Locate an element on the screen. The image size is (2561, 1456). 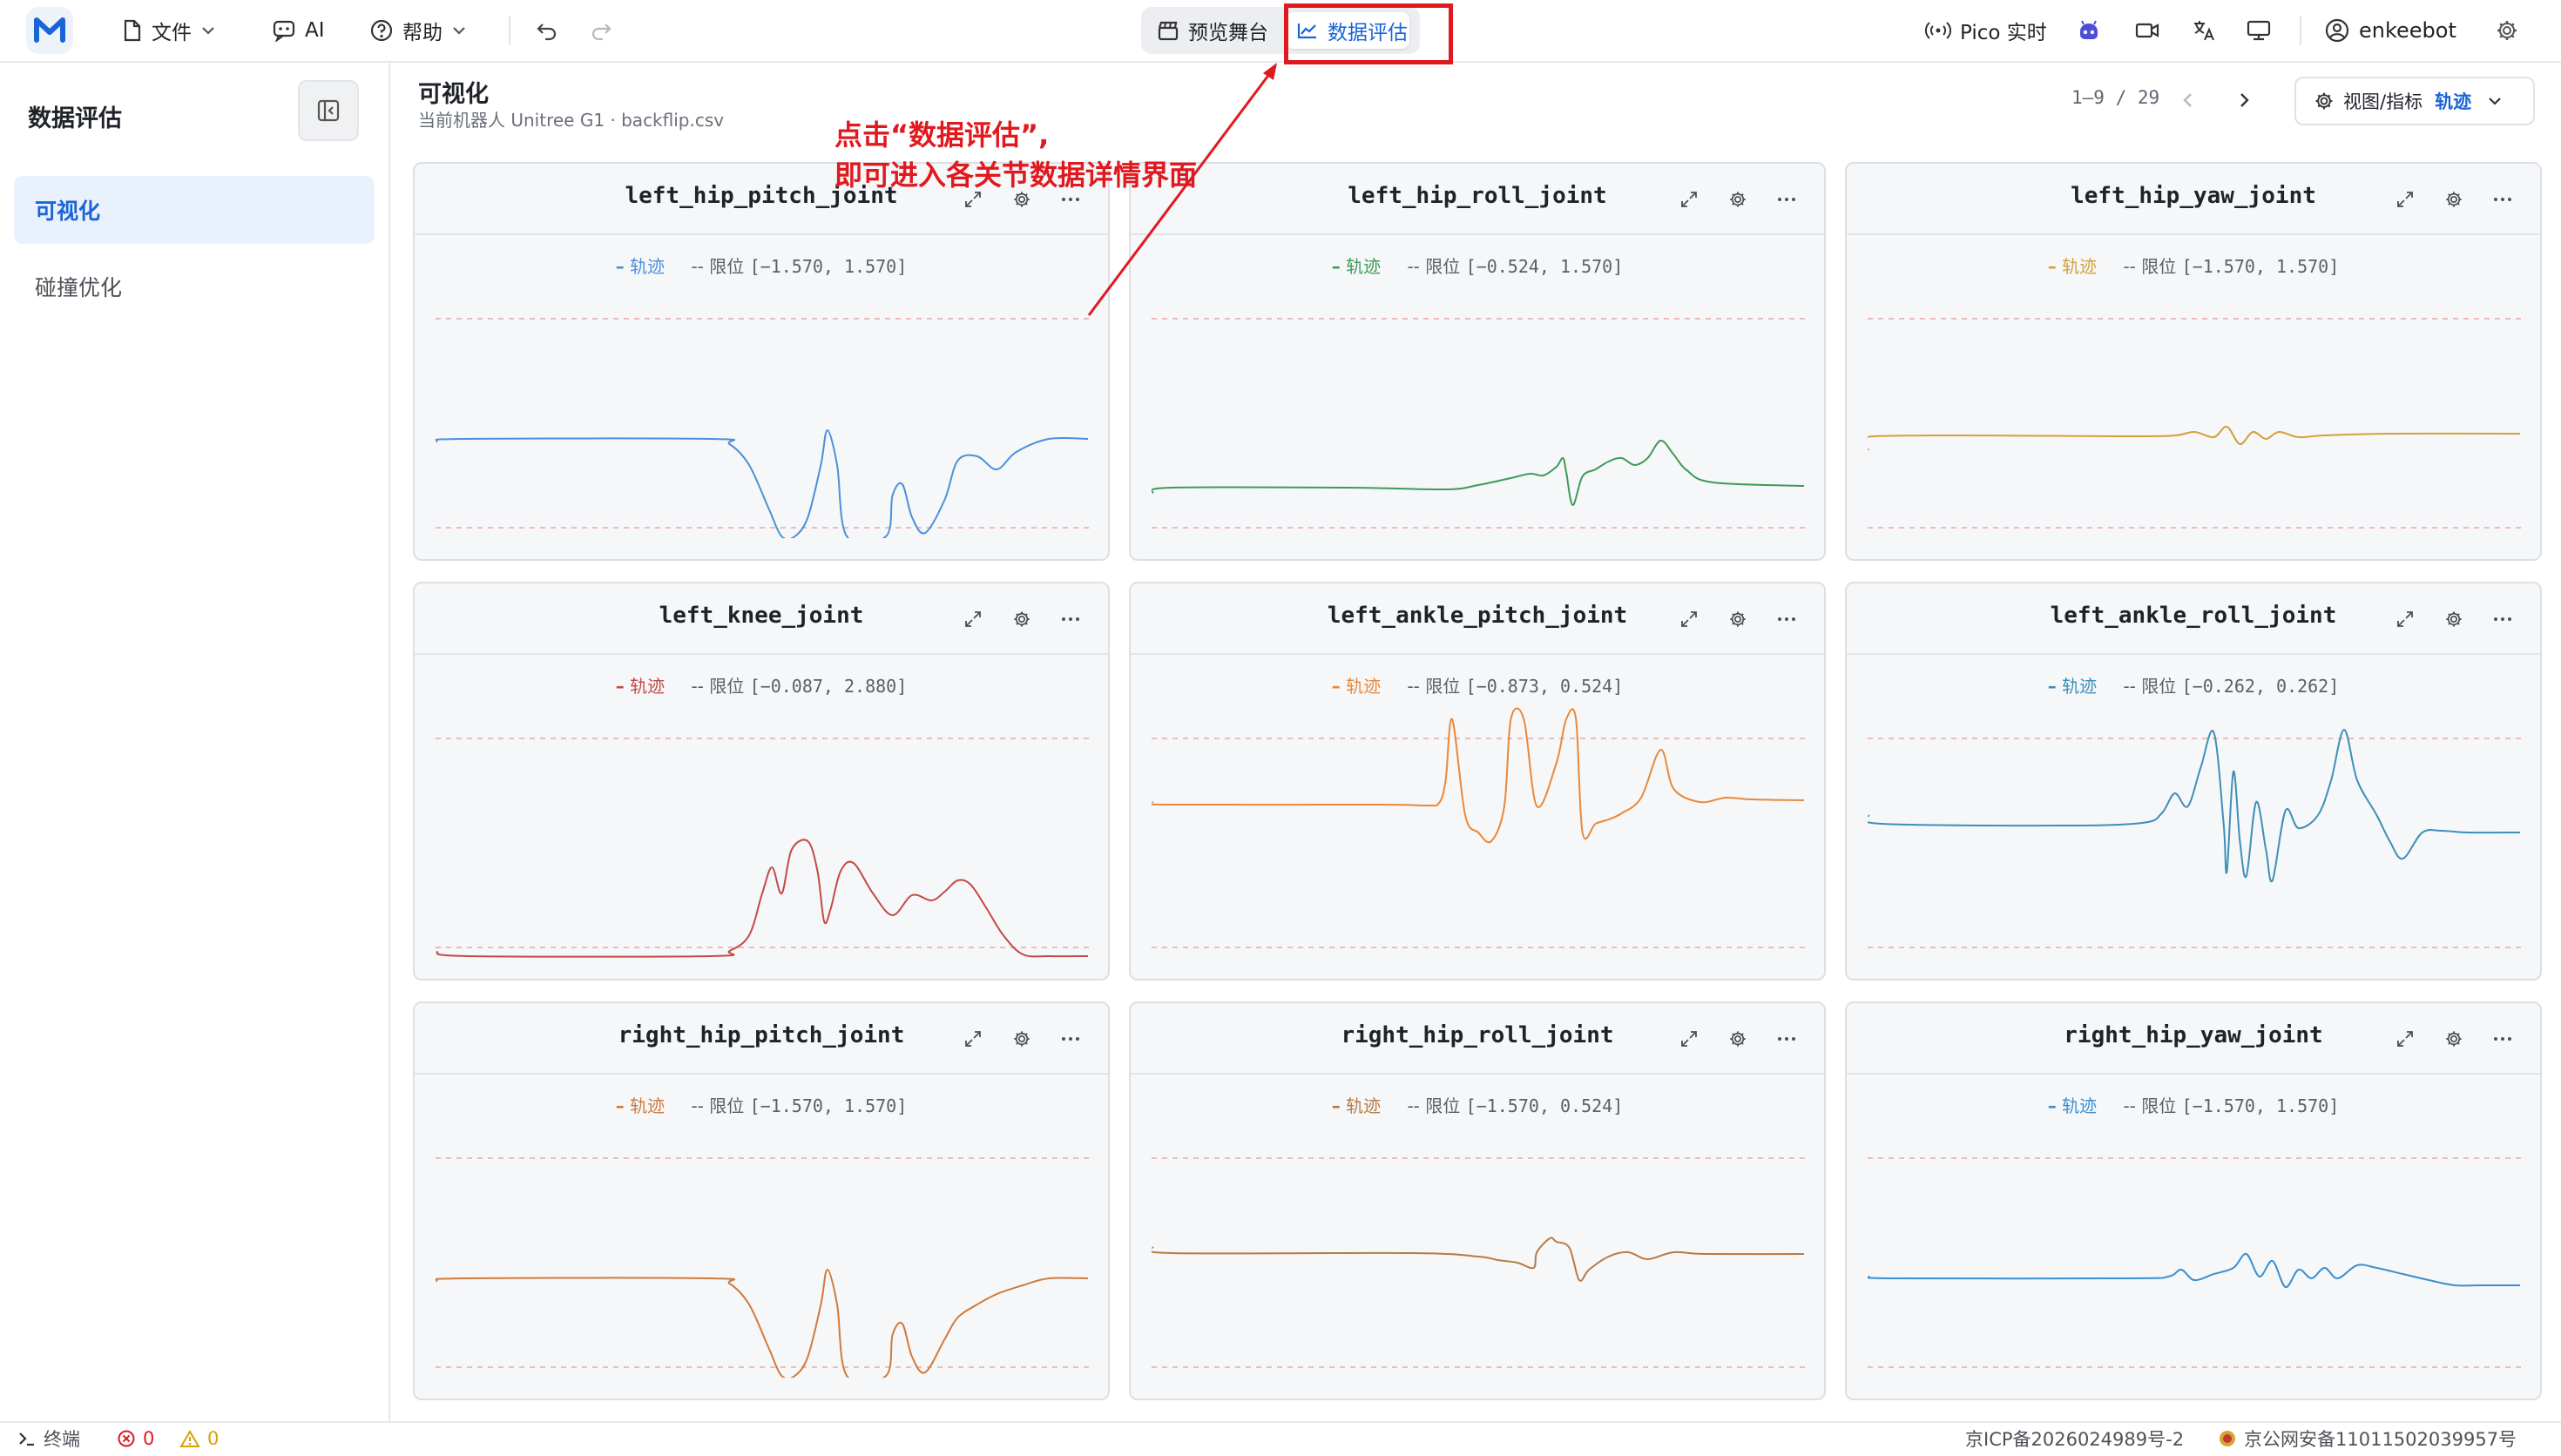
undo-button is located at coordinates (547, 30).